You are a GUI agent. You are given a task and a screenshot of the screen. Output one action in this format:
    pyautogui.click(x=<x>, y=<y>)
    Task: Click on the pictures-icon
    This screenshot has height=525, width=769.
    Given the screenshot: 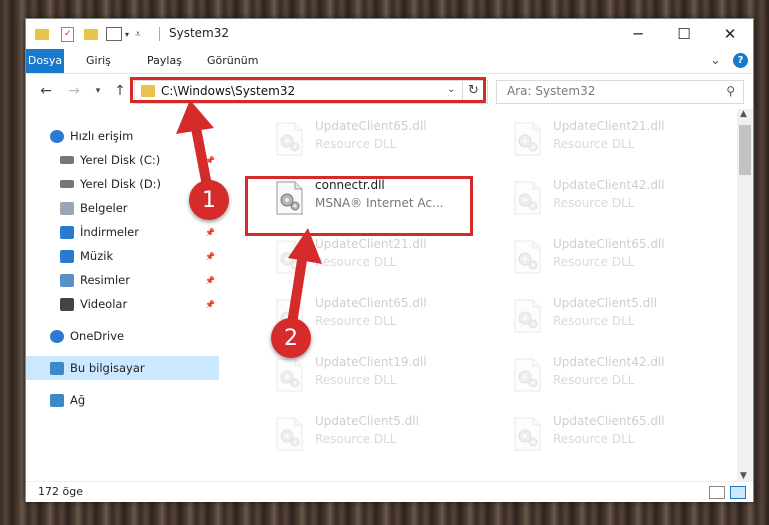 What is the action you would take?
    pyautogui.click(x=67, y=280)
    